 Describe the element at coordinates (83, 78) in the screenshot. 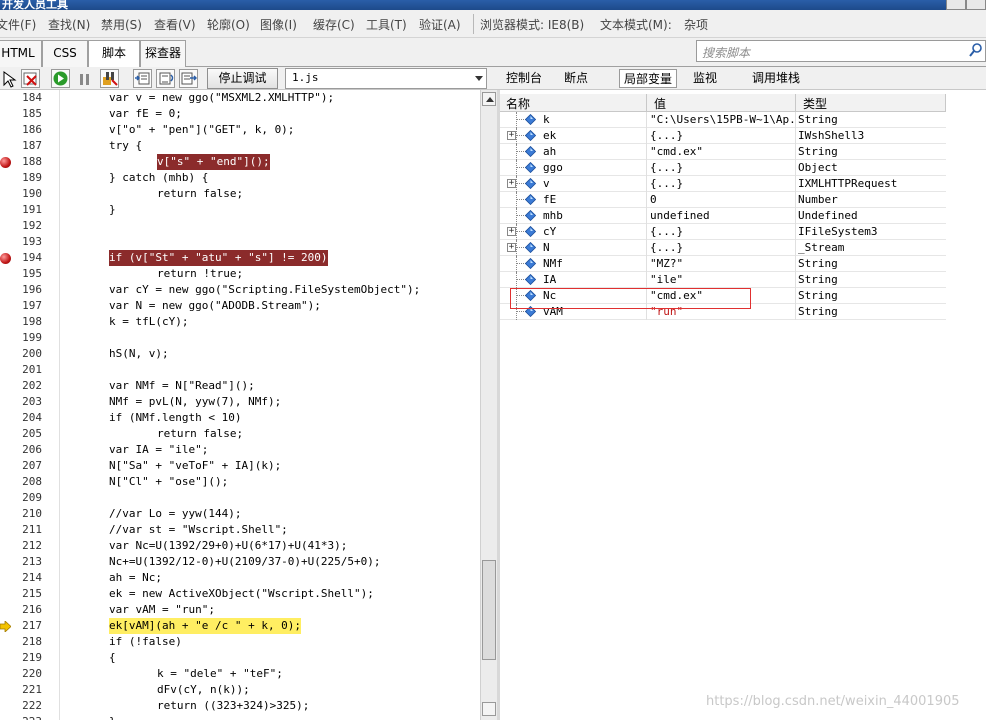

I see `break-all-icon` at that location.